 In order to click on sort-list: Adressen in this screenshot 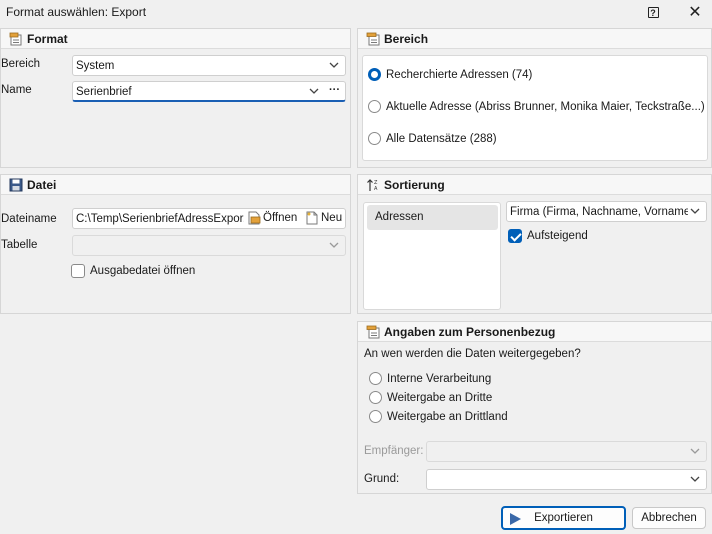, I will do `click(432, 256)`.